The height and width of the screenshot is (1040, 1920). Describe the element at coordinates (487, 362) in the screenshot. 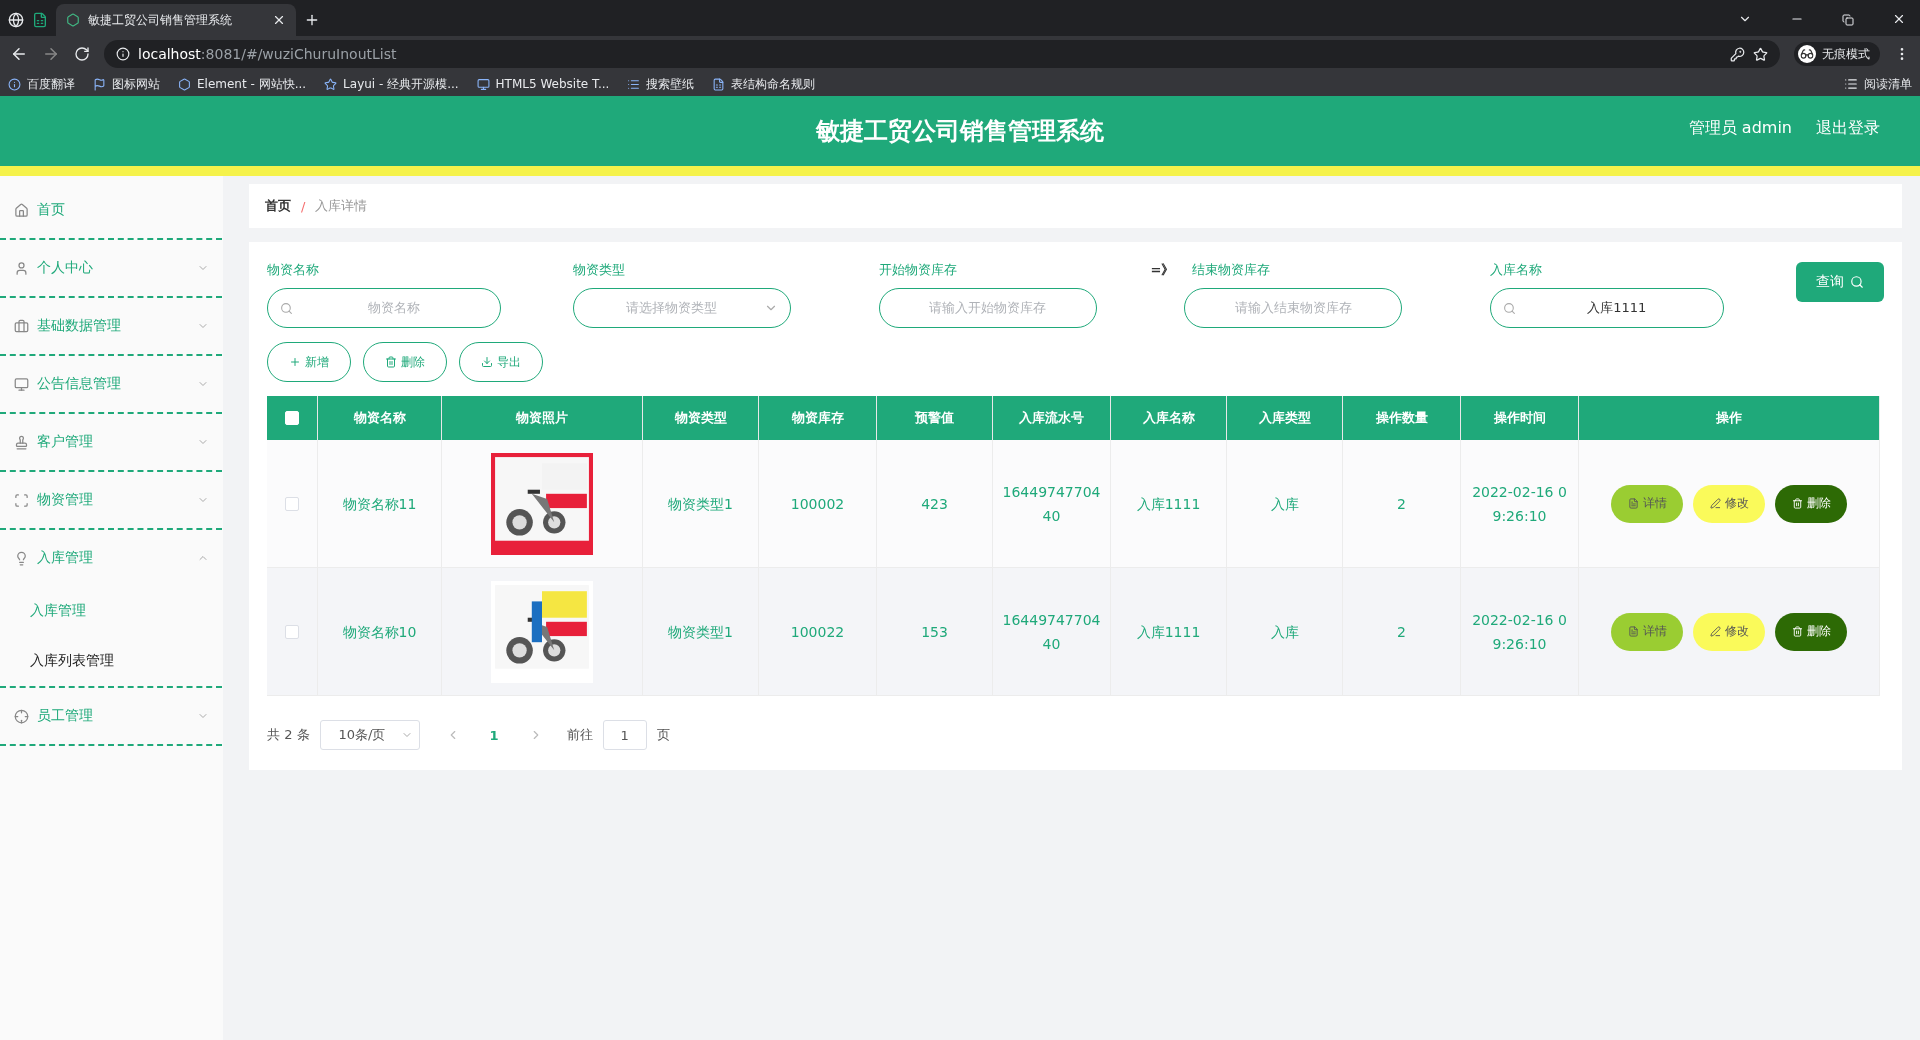

I see `download-icon` at that location.